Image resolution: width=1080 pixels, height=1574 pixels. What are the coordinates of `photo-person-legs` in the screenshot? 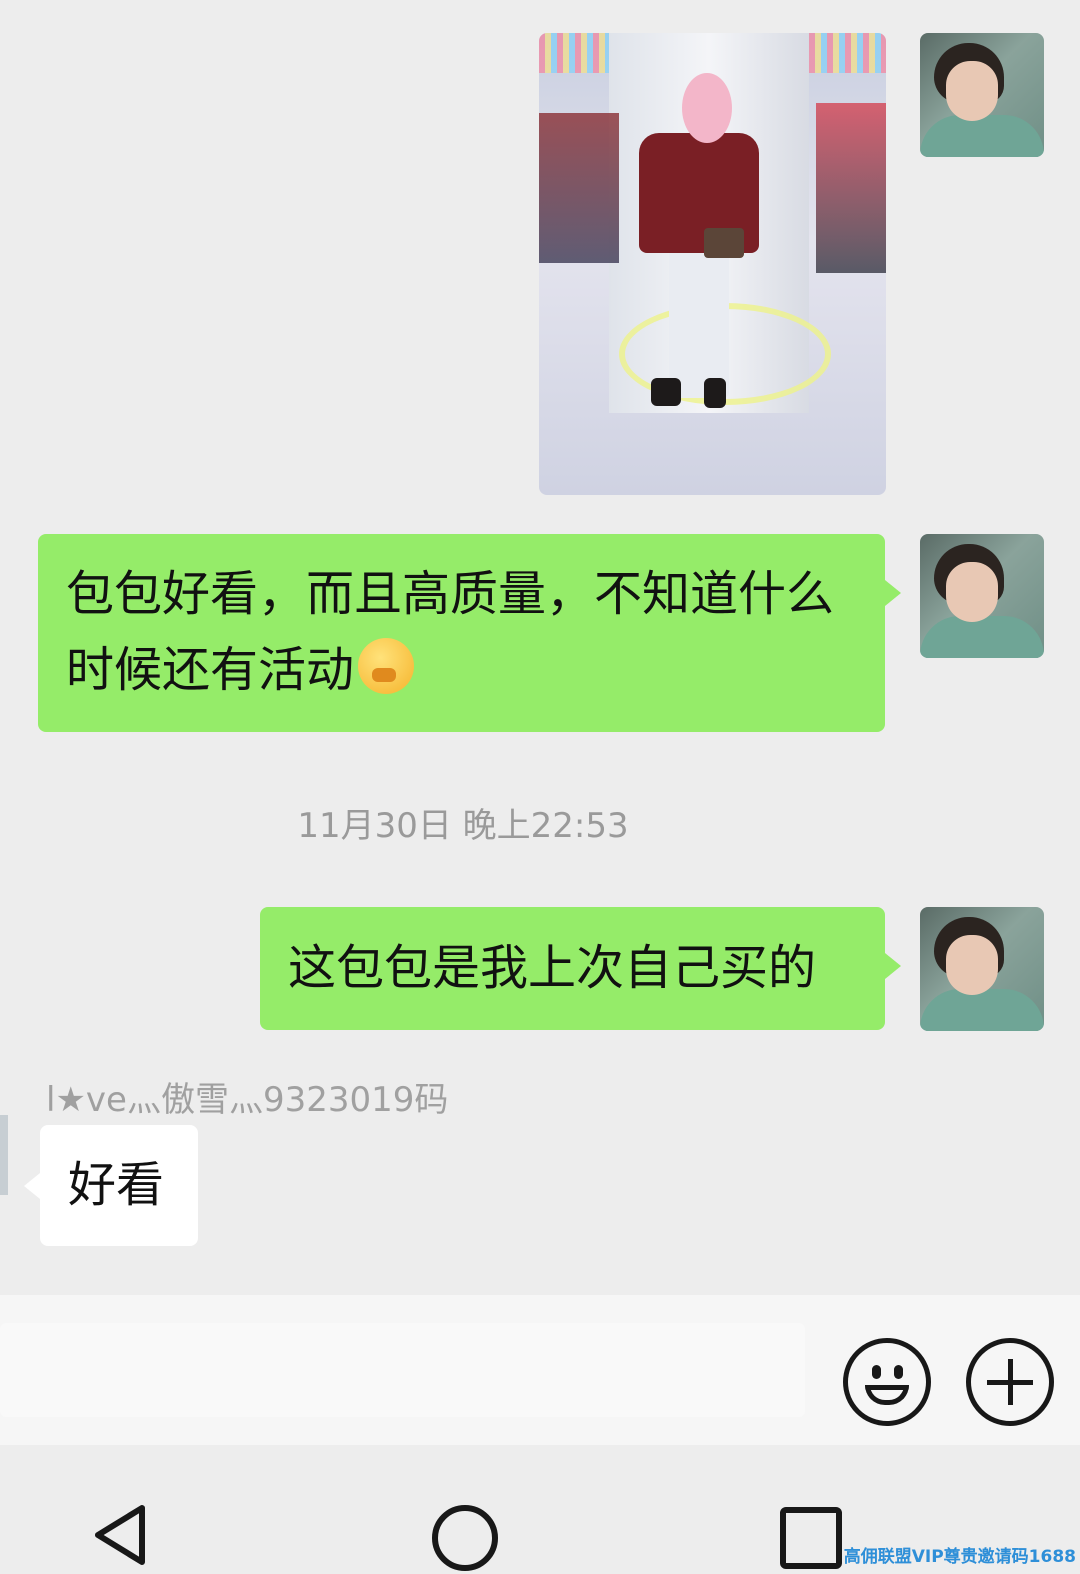 It's located at (699, 323).